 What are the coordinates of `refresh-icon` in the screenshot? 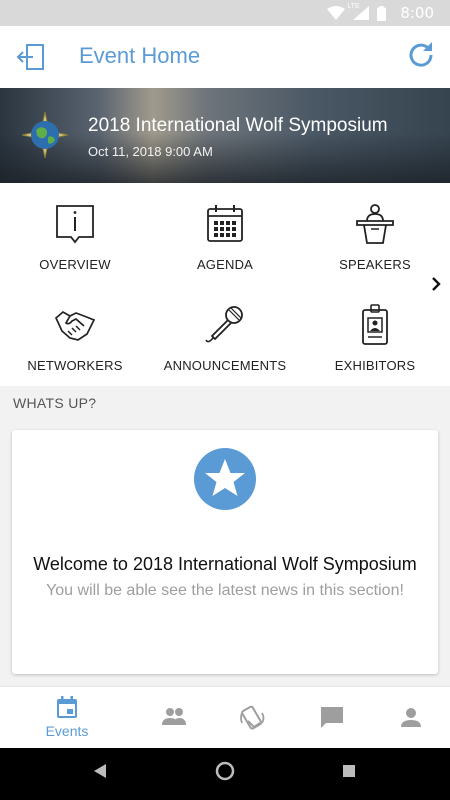 It's located at (421, 55).